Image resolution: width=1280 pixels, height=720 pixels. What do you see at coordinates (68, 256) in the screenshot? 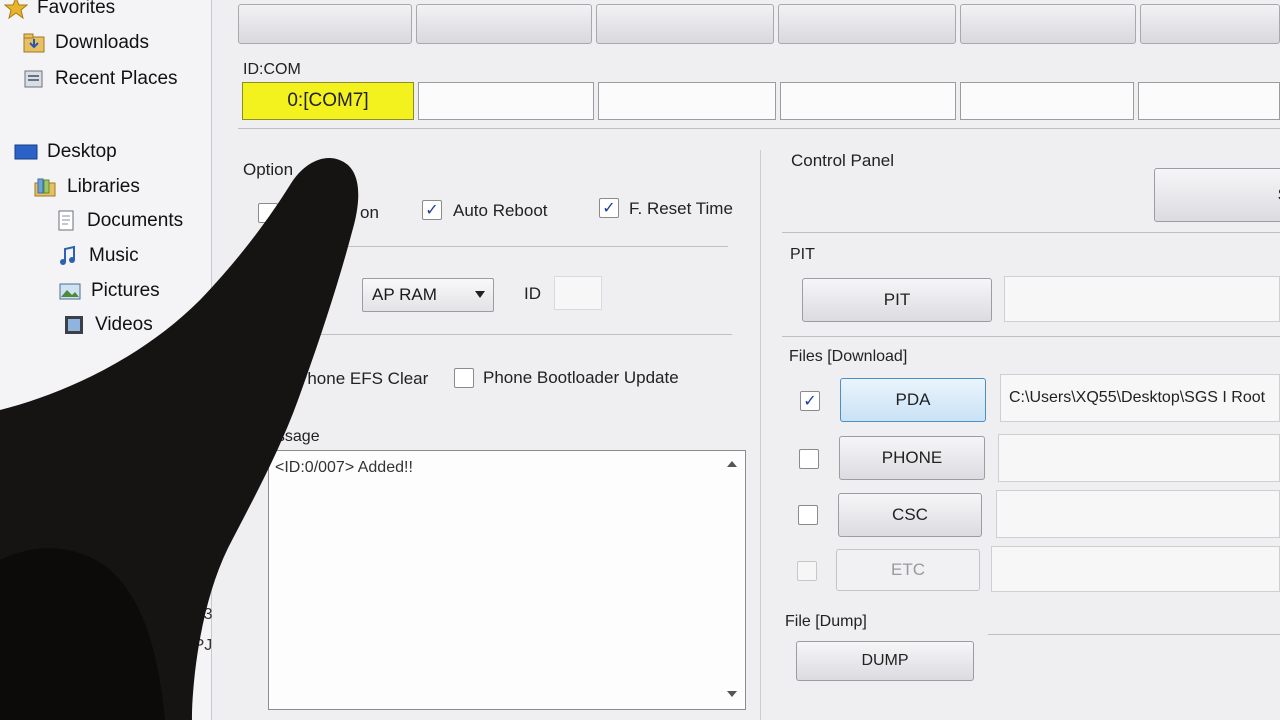
I see `music-icon` at bounding box center [68, 256].